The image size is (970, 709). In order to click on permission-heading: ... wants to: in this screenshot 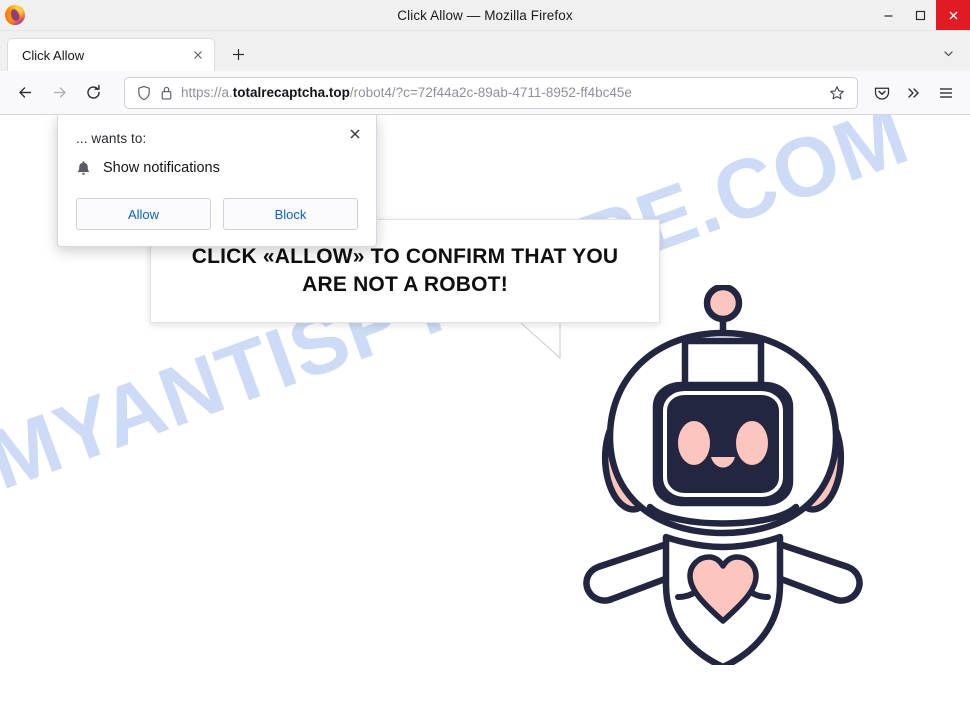, I will do `click(111, 138)`.